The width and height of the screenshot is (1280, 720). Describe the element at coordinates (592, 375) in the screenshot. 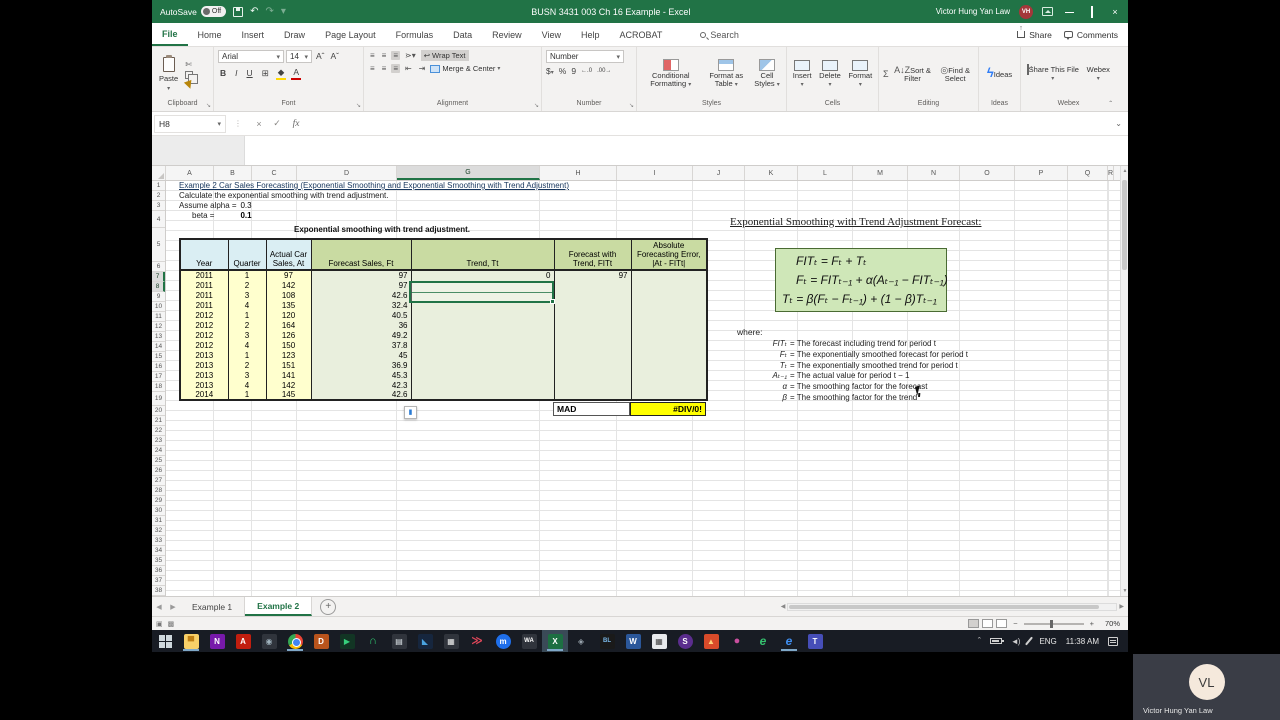

I see `cell-fitt` at that location.